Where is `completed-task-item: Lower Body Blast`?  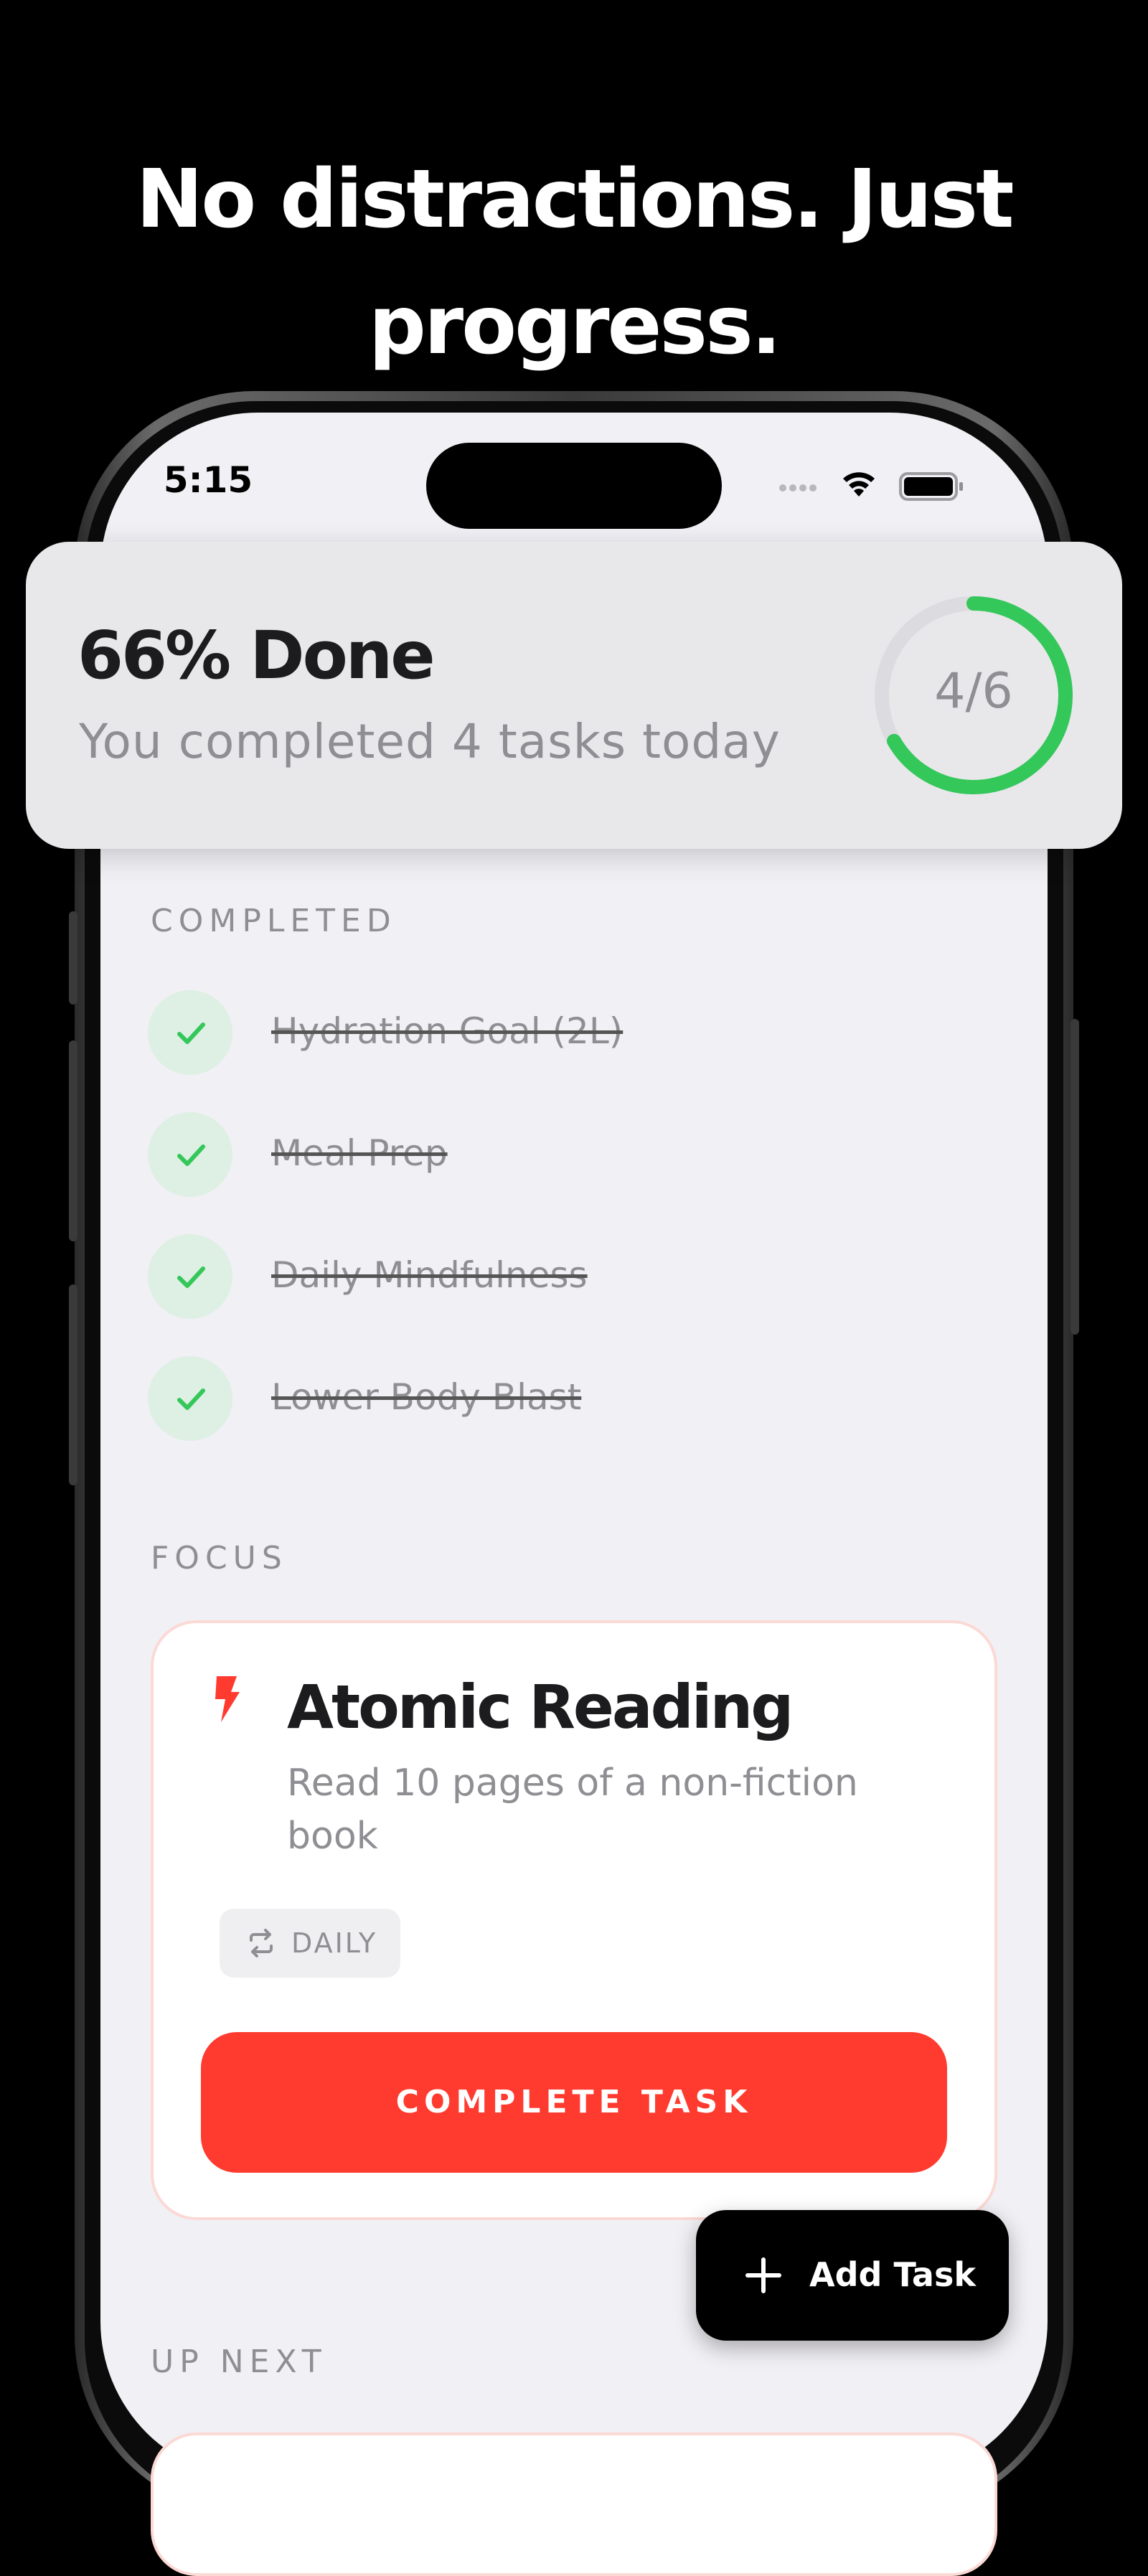
completed-task-item: Lower Body Blast is located at coordinates (435, 1399).